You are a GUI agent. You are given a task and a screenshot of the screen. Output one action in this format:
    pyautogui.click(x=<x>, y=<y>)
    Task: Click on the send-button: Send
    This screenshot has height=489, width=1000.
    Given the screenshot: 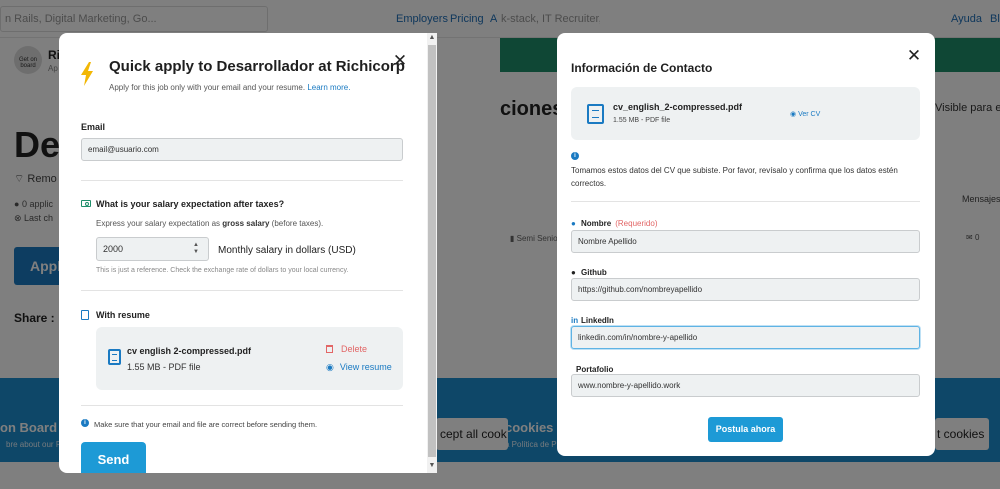 What is the action you would take?
    pyautogui.click(x=113, y=457)
    